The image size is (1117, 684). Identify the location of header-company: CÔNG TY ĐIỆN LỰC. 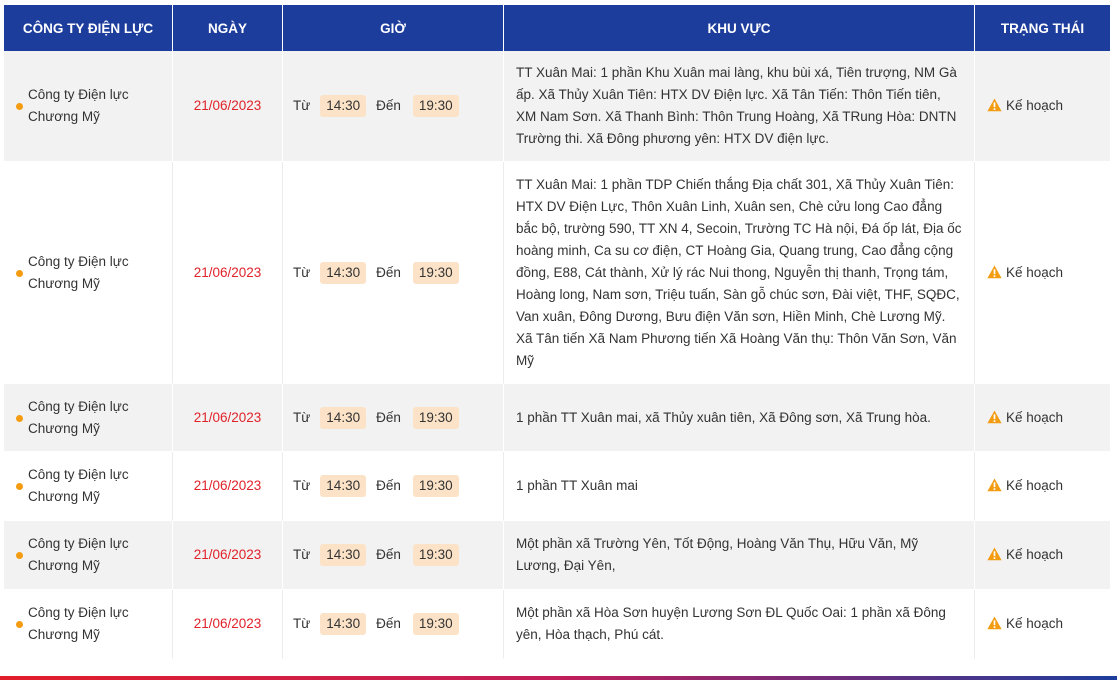
(88, 28).